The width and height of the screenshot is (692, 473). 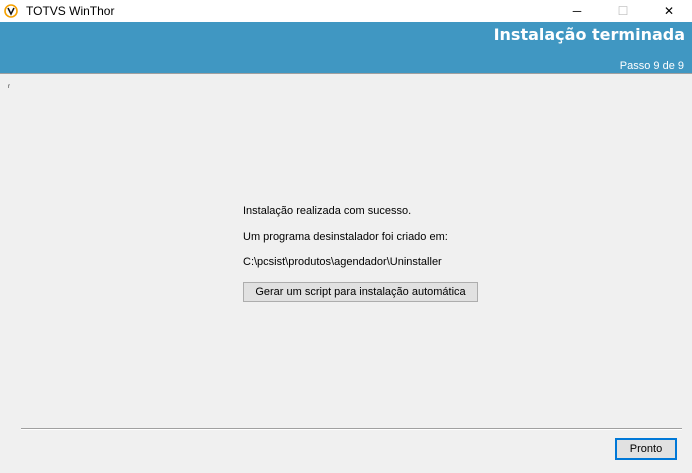 I want to click on totvs-logo-icon, so click(x=11, y=11).